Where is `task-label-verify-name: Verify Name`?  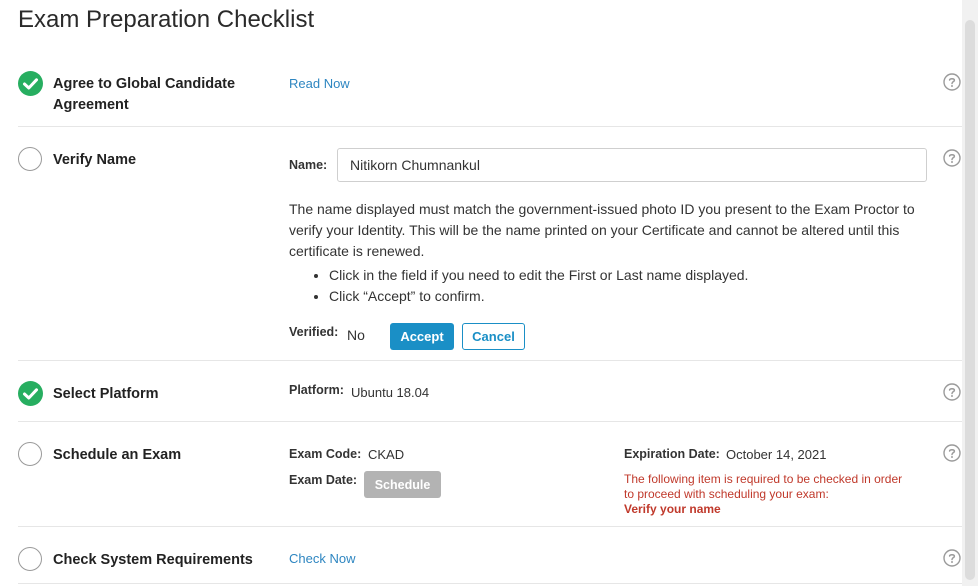 task-label-verify-name: Verify Name is located at coordinates (95, 160).